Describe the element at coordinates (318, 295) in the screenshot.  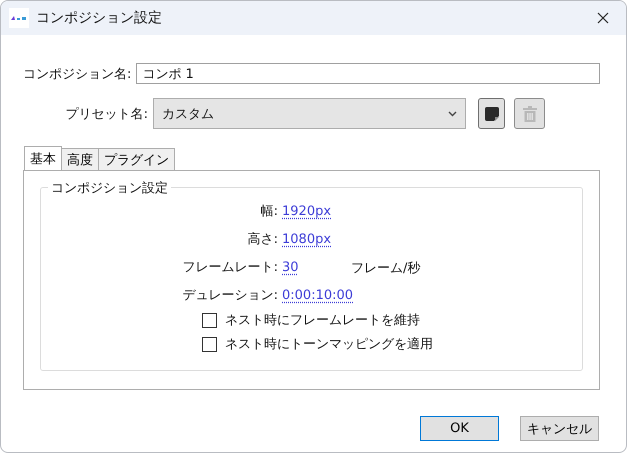
I see `value-link: 0:00:10:00` at that location.